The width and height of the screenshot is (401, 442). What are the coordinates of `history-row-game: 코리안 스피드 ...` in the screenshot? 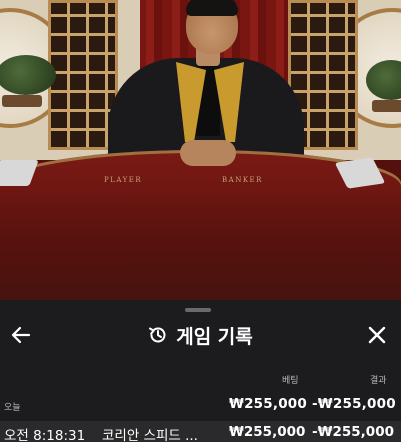 It's located at (150, 435).